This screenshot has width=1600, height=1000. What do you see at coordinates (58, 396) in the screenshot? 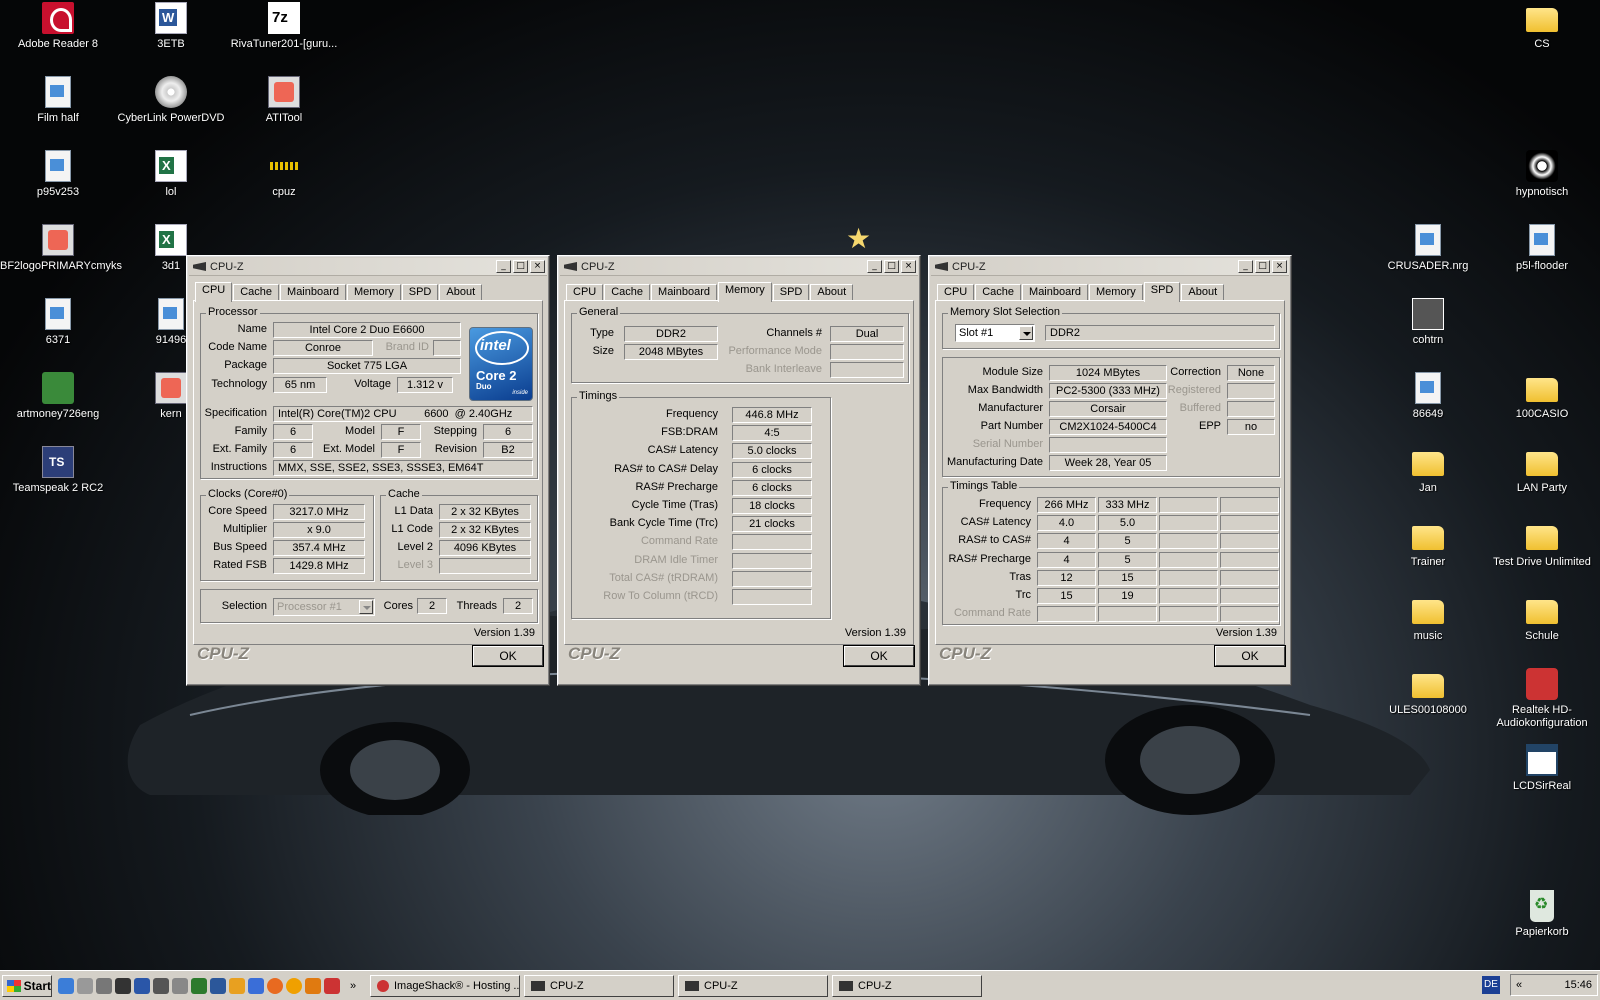
I see `desktop-icon: artmoney726eng` at bounding box center [58, 396].